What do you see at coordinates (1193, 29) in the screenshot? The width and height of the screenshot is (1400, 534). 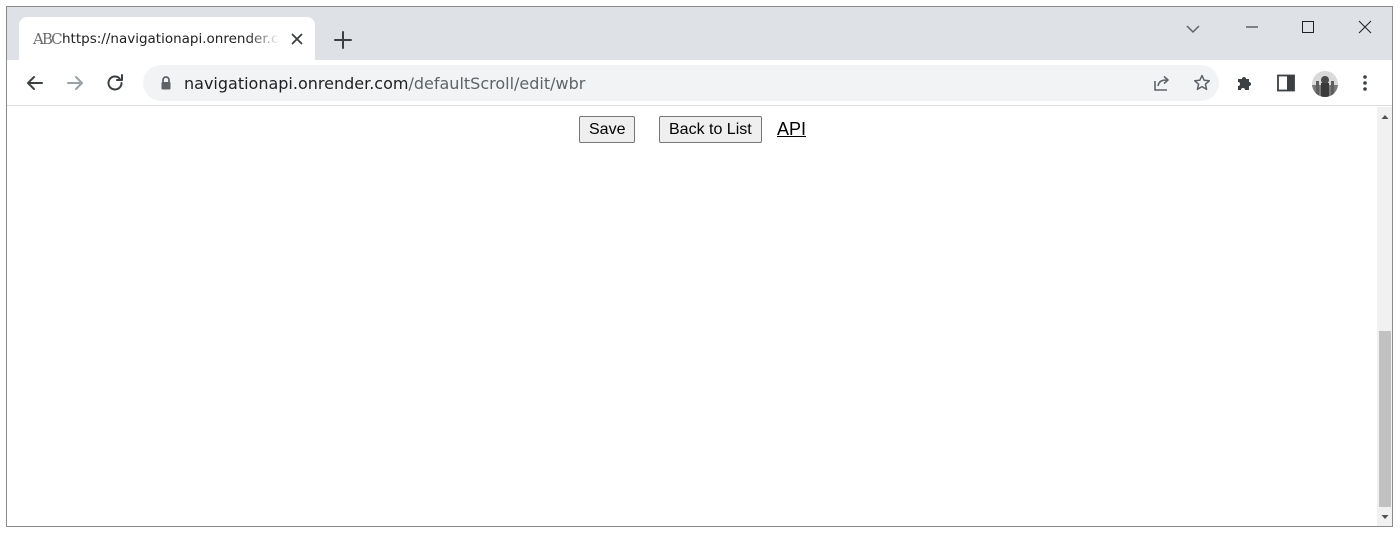 I see `chevron-down-icon` at bounding box center [1193, 29].